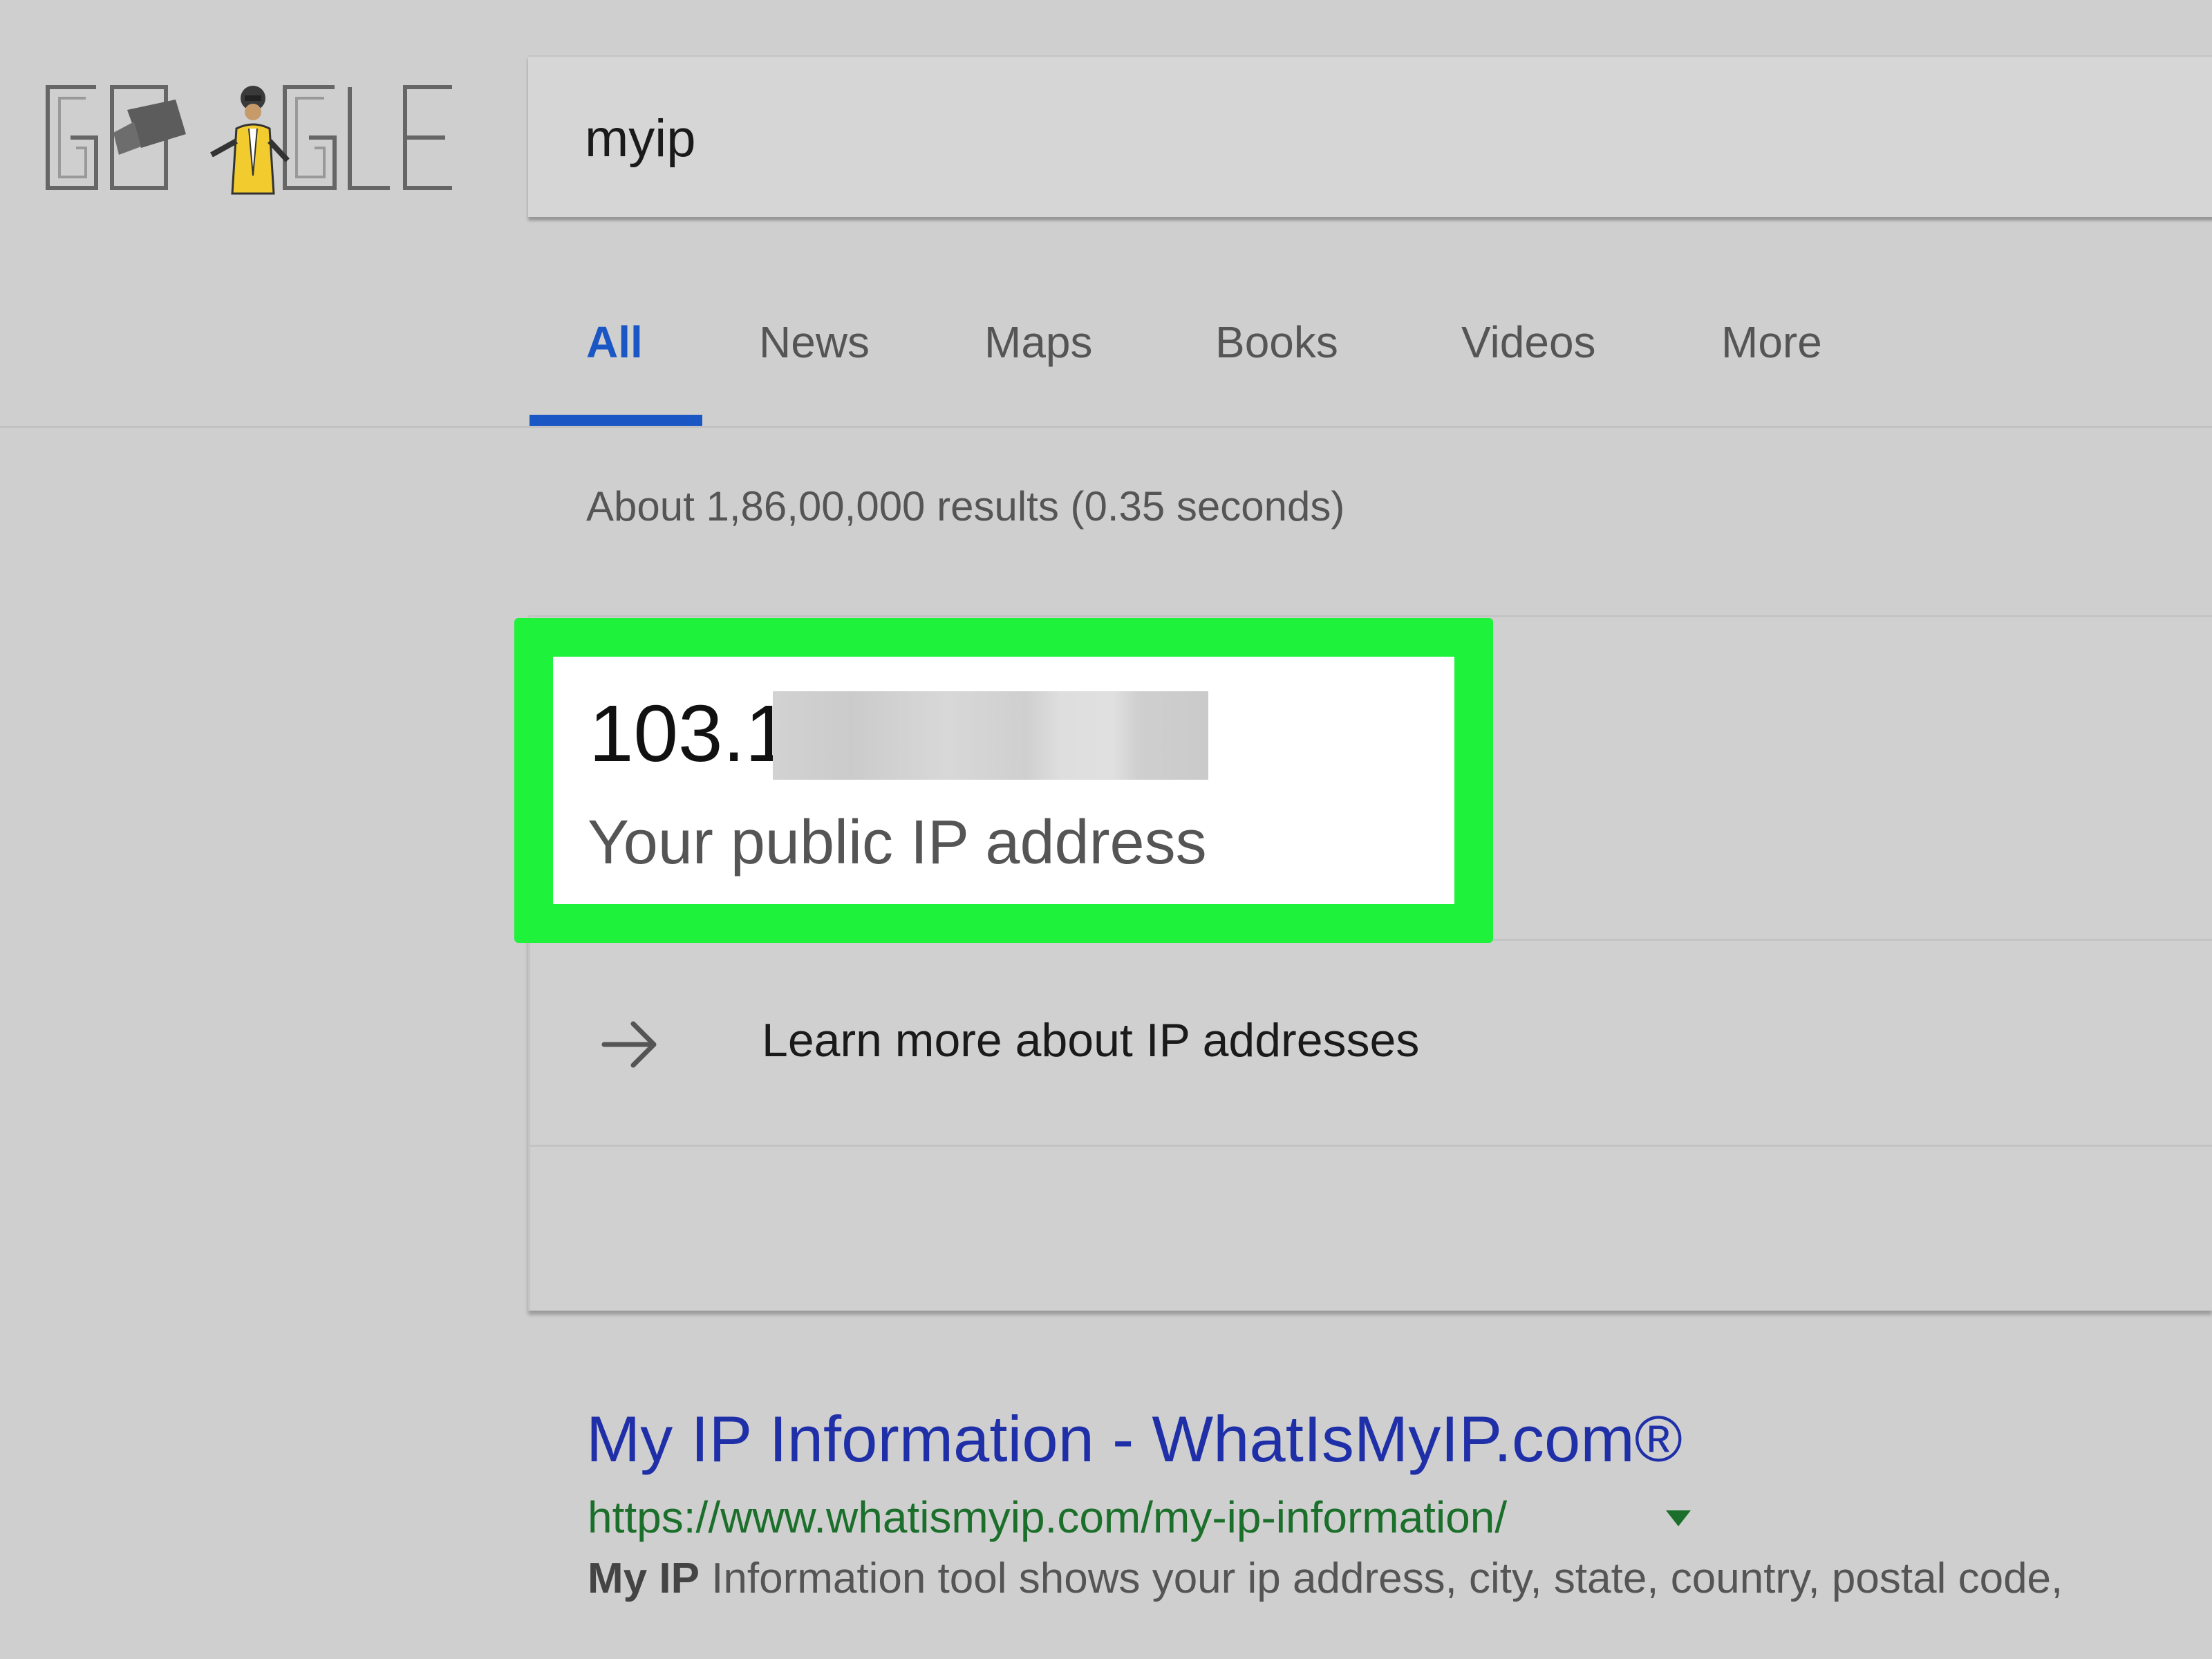  Describe the element at coordinates (1106, 427) in the screenshot. I see `tabs-divider` at that location.